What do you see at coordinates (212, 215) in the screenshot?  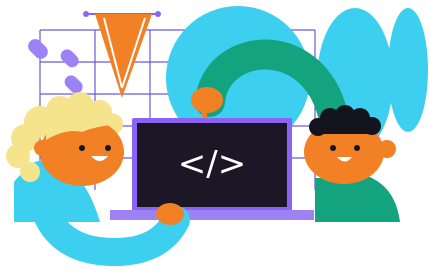 I see `laptop-base` at bounding box center [212, 215].